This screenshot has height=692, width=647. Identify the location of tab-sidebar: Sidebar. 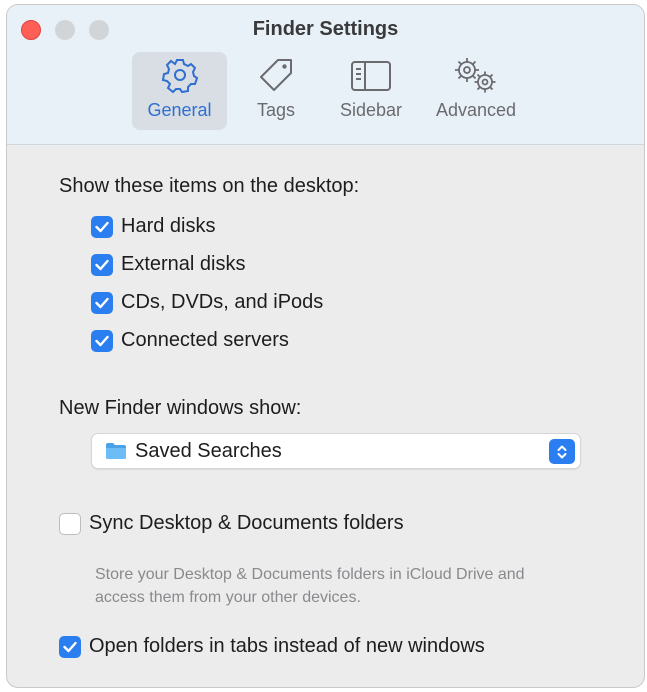
(371, 91).